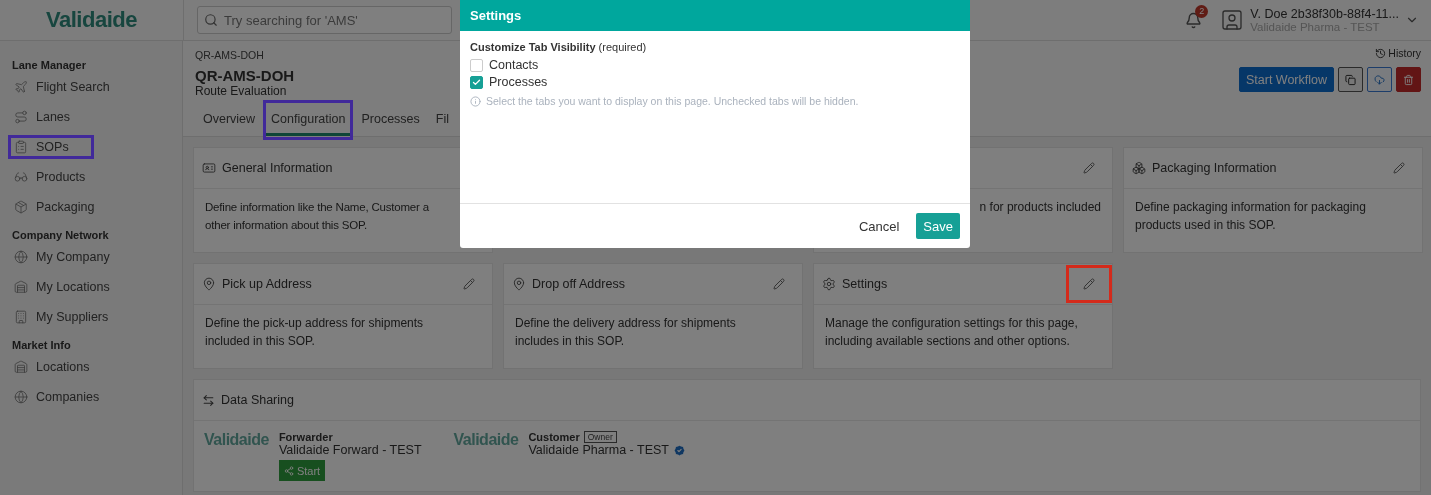 The width and height of the screenshot is (1431, 495). Describe the element at coordinates (672, 101) in the screenshot. I see `hint-text: Select the tabs you want to display on this page. Unchecked tabs will be hidden.` at that location.